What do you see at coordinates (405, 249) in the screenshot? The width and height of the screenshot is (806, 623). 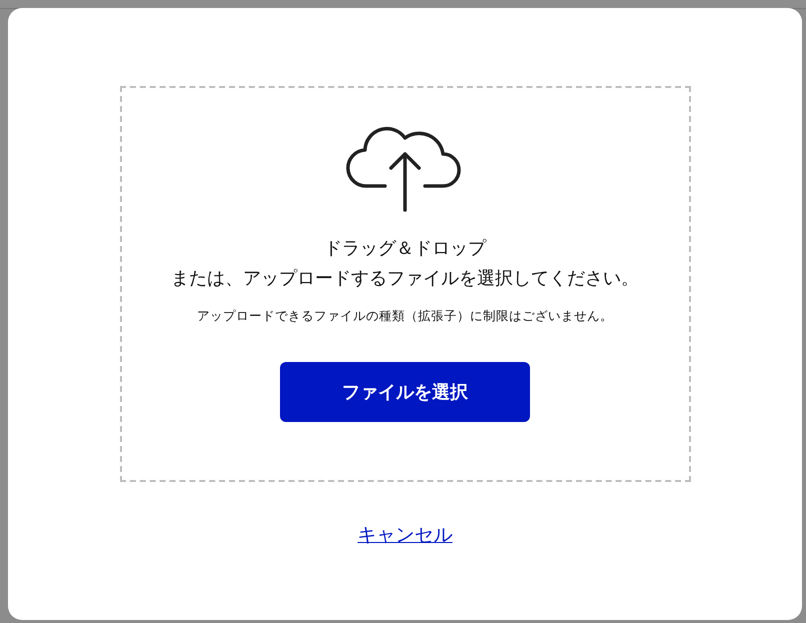 I see `drop-heading: ドラッグ＆ドロップ` at bounding box center [405, 249].